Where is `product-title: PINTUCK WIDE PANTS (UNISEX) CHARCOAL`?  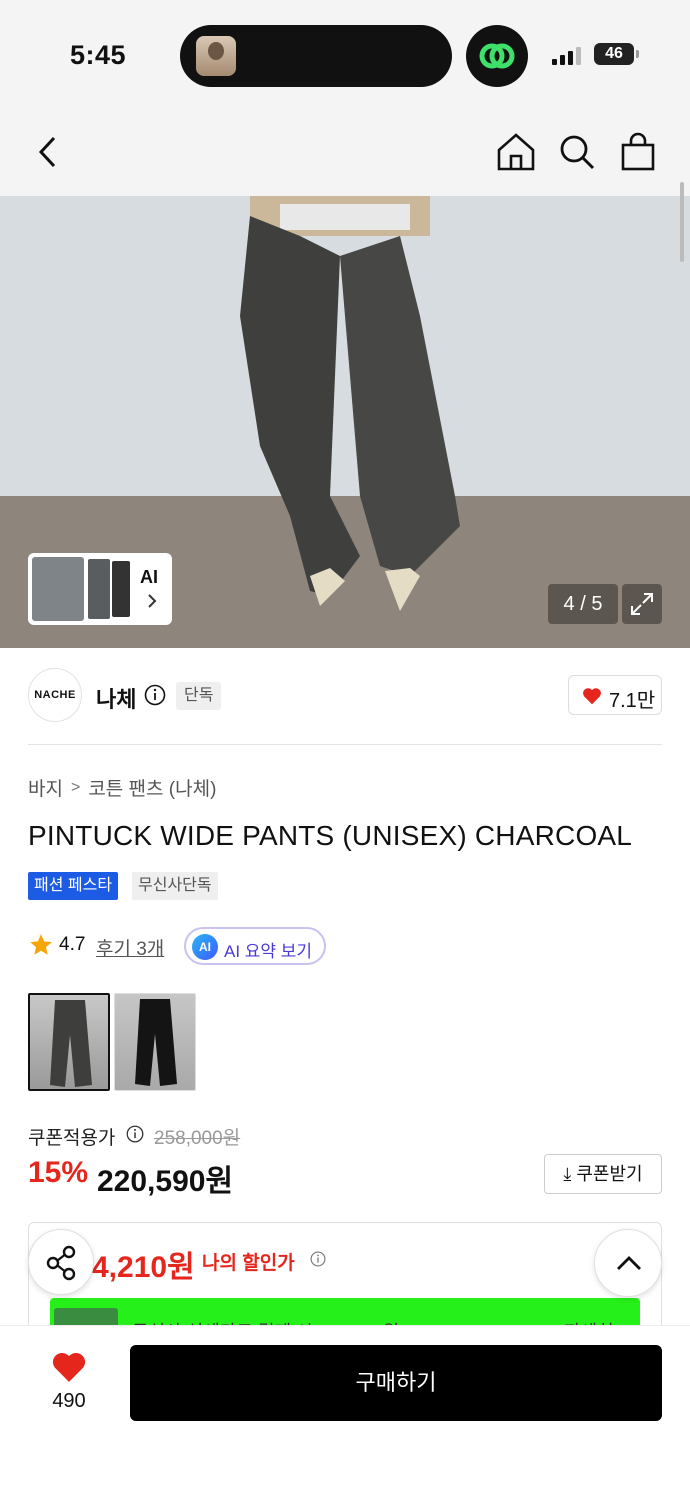 product-title: PINTUCK WIDE PANTS (UNISEX) CHARCOAL is located at coordinates (330, 835).